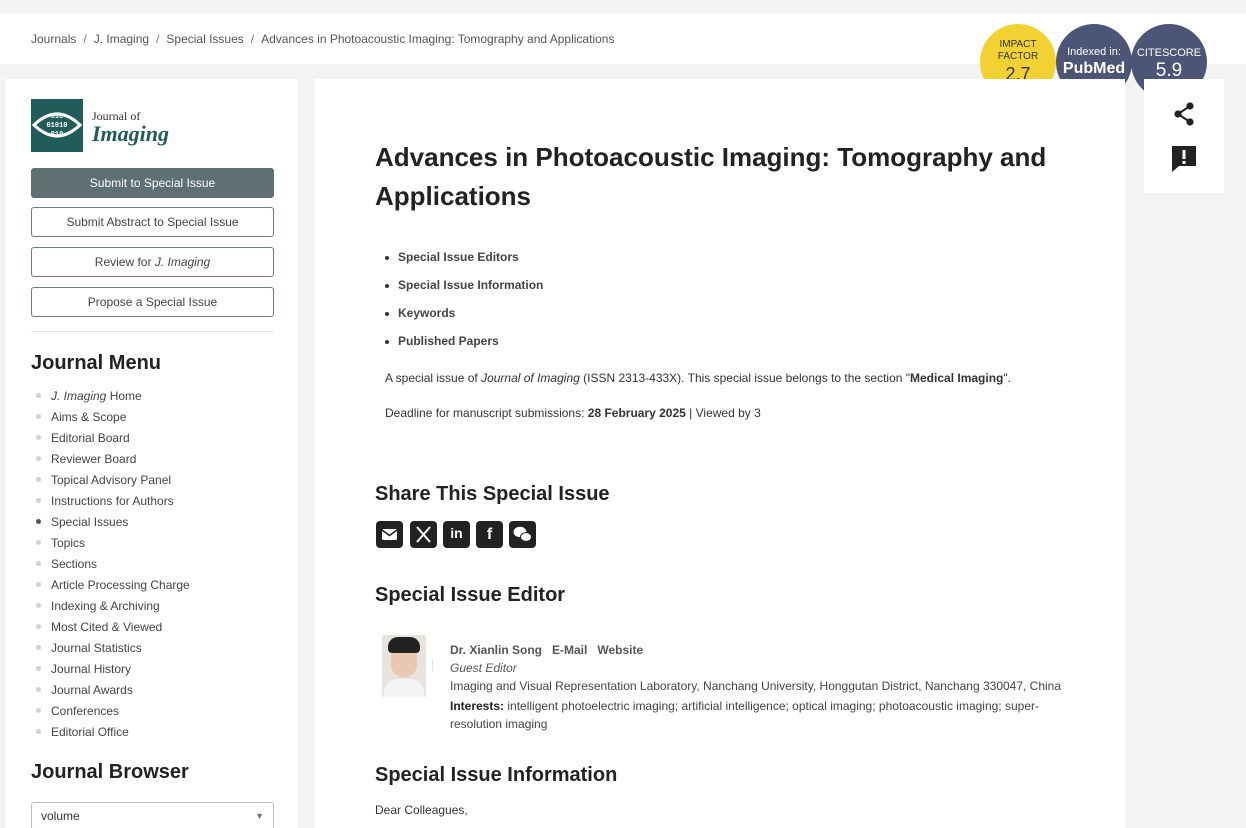 The image size is (1246, 828). Describe the element at coordinates (110, 524) in the screenshot. I see `menu-item-special-issues: Special Issues` at that location.